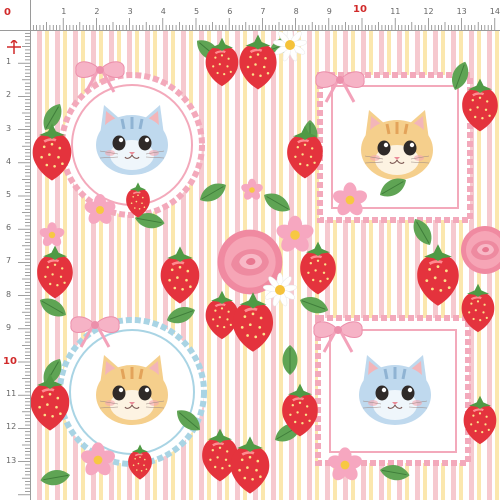 The width and height of the screenshot is (500, 500). Describe the element at coordinates (130, 11) in the screenshot. I see `ruler-top-label: 3` at that location.